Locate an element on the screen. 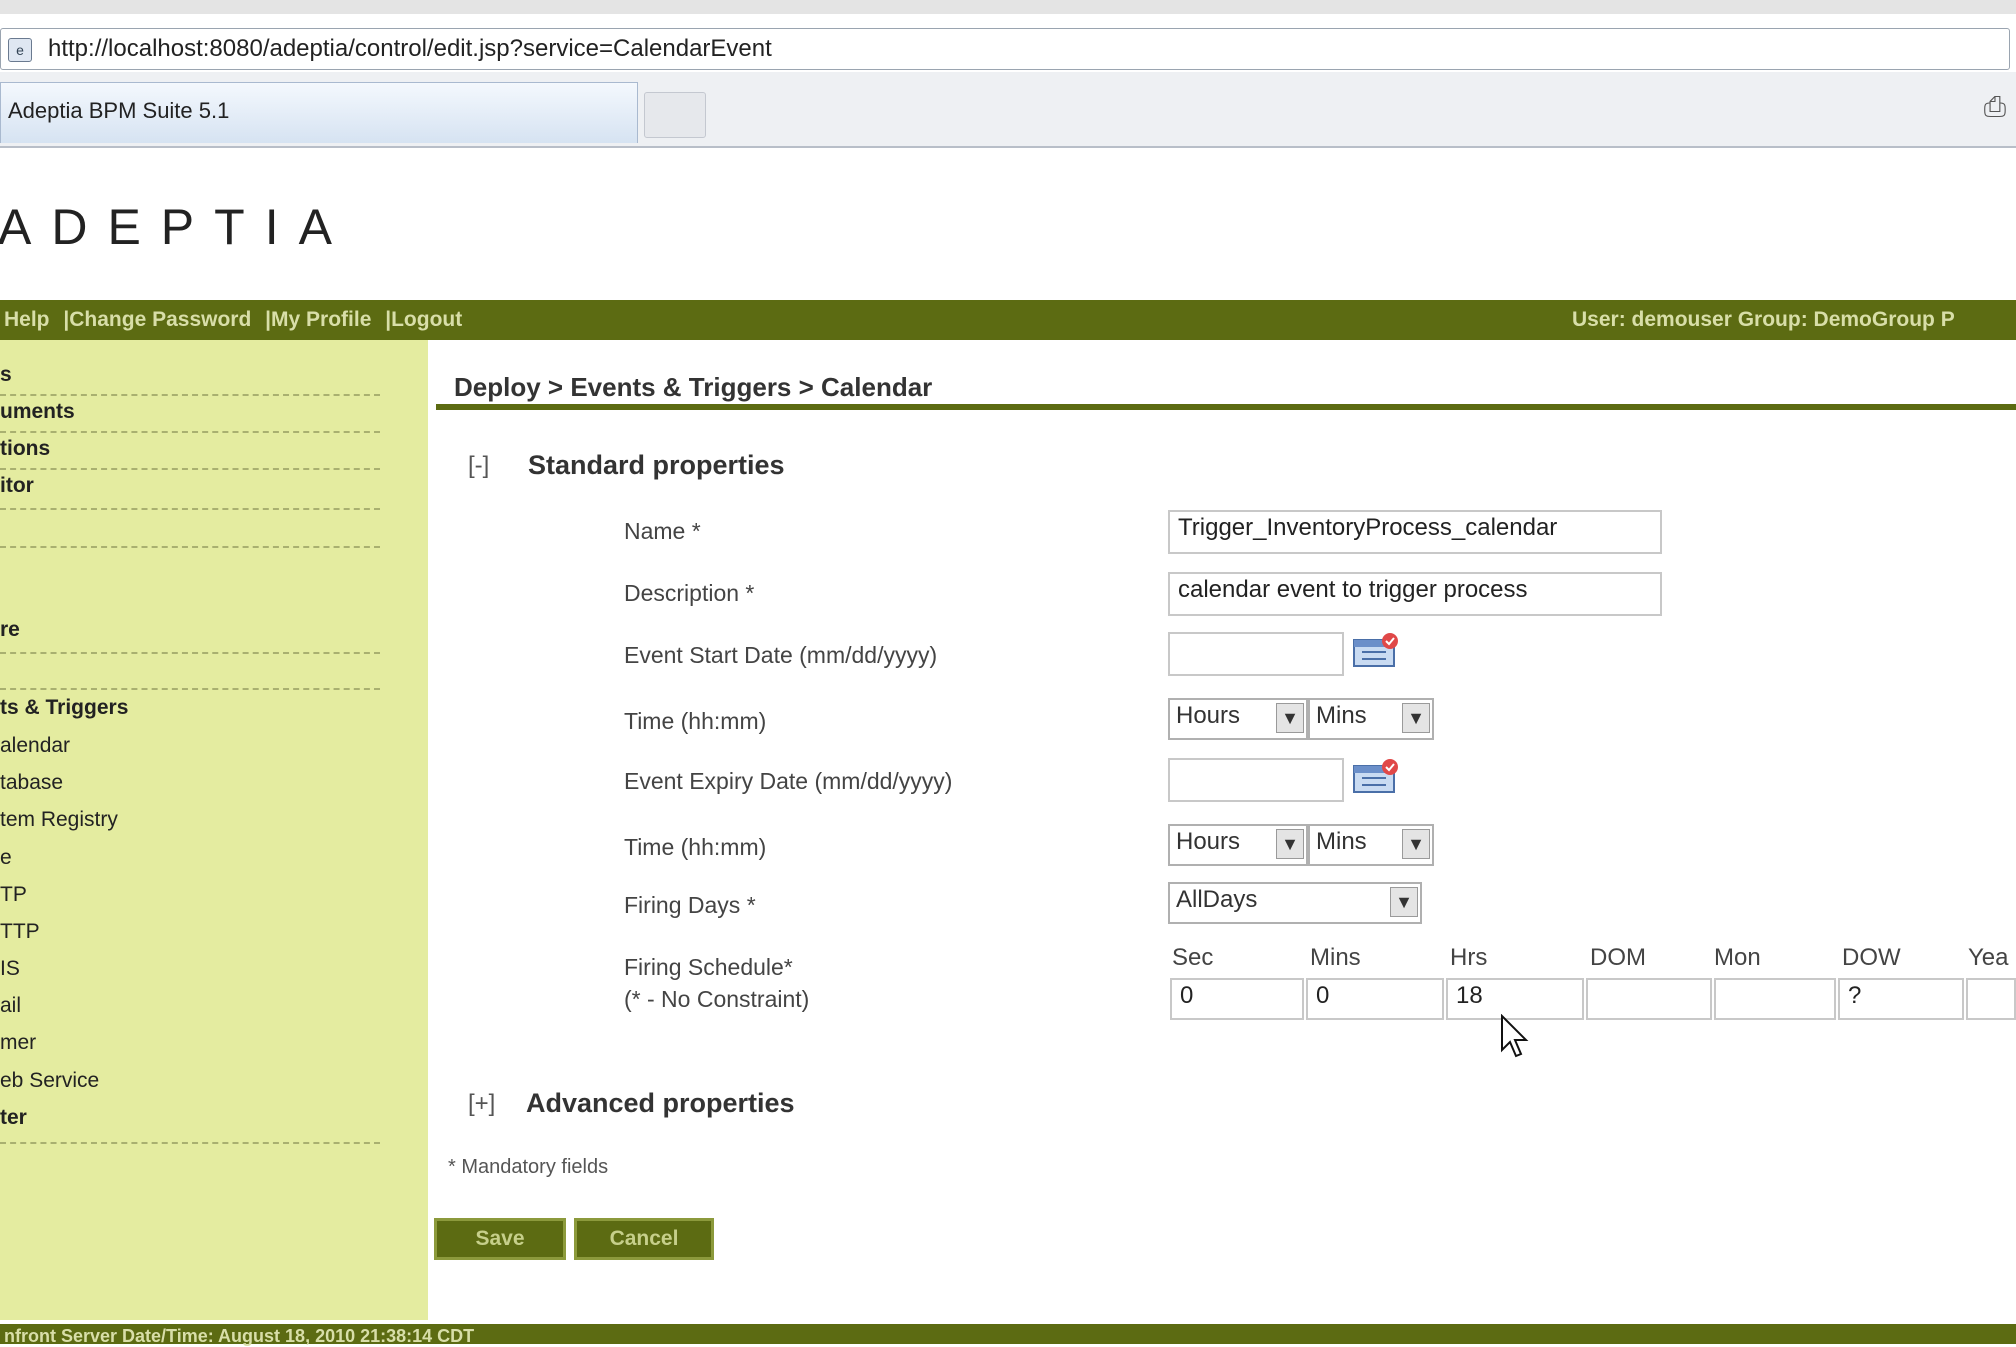  sidebar-item-web-service: eb Service is located at coordinates (49, 1081).